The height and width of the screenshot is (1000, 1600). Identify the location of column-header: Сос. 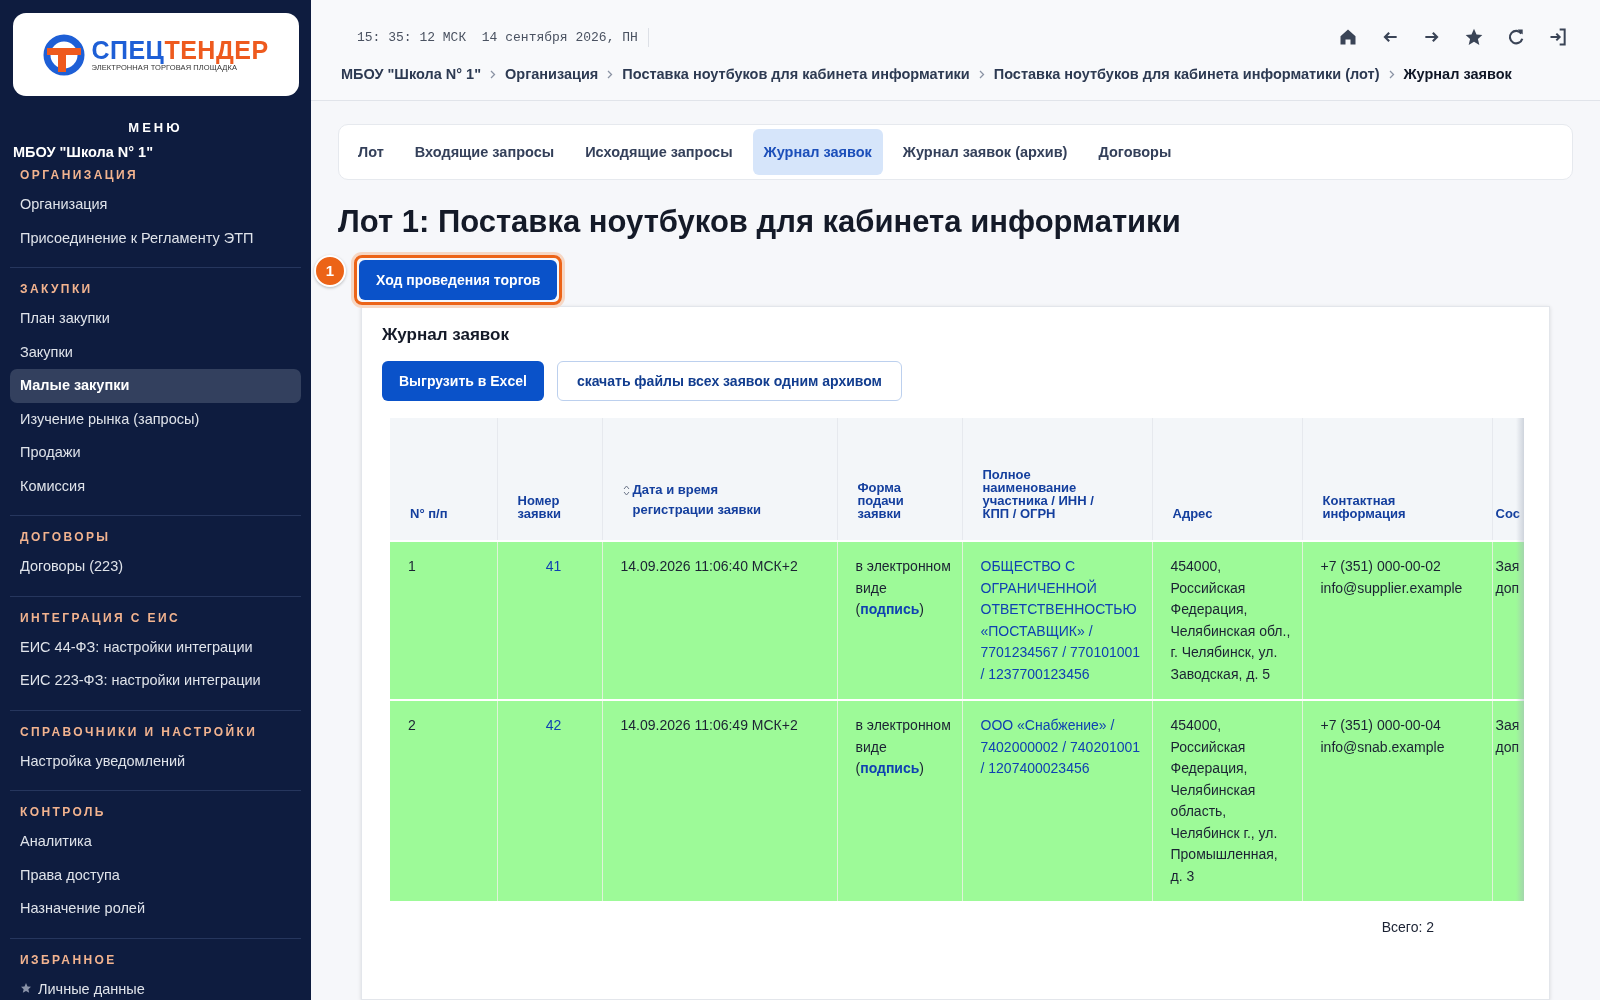
(1507, 513).